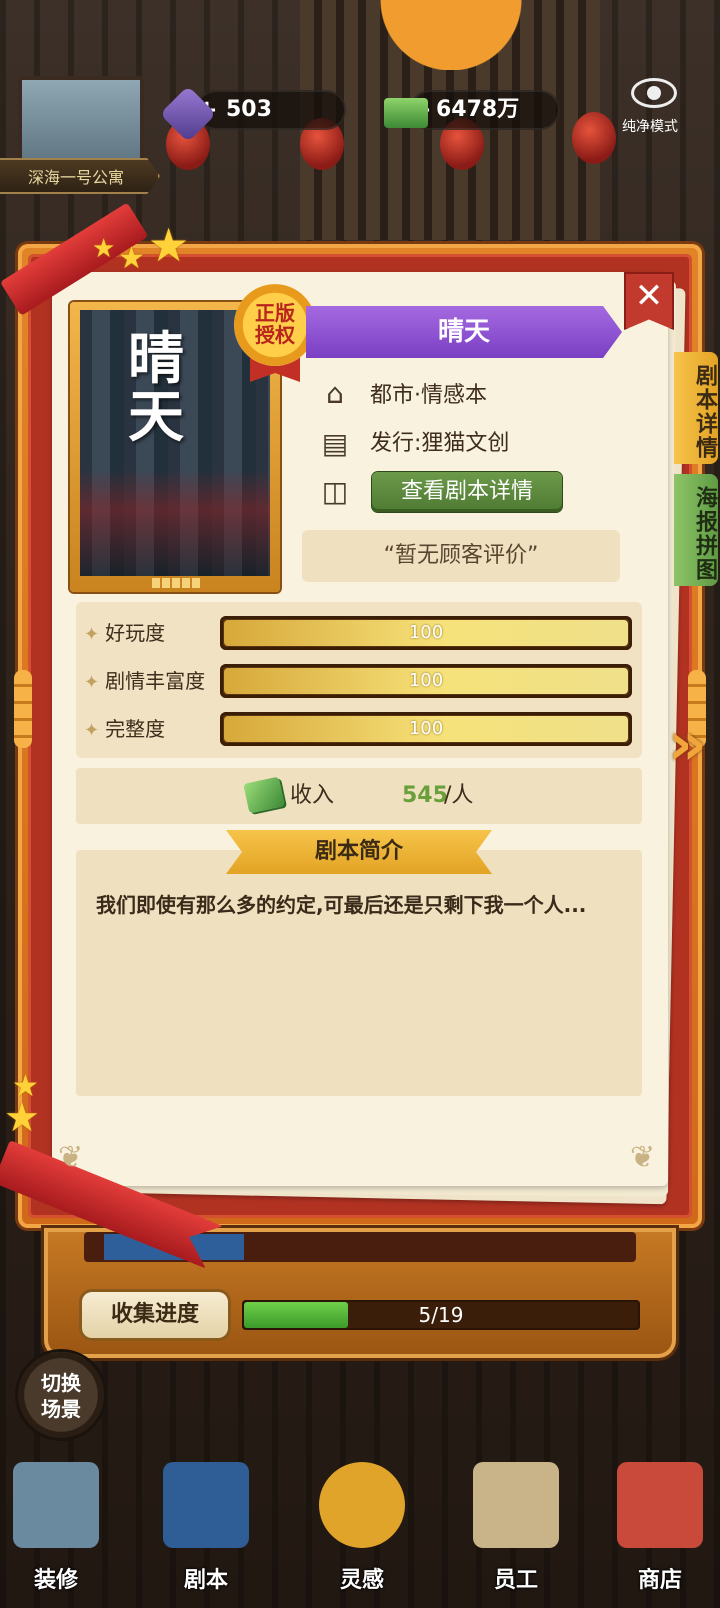  I want to click on decorate-icon, so click(56, 1505).